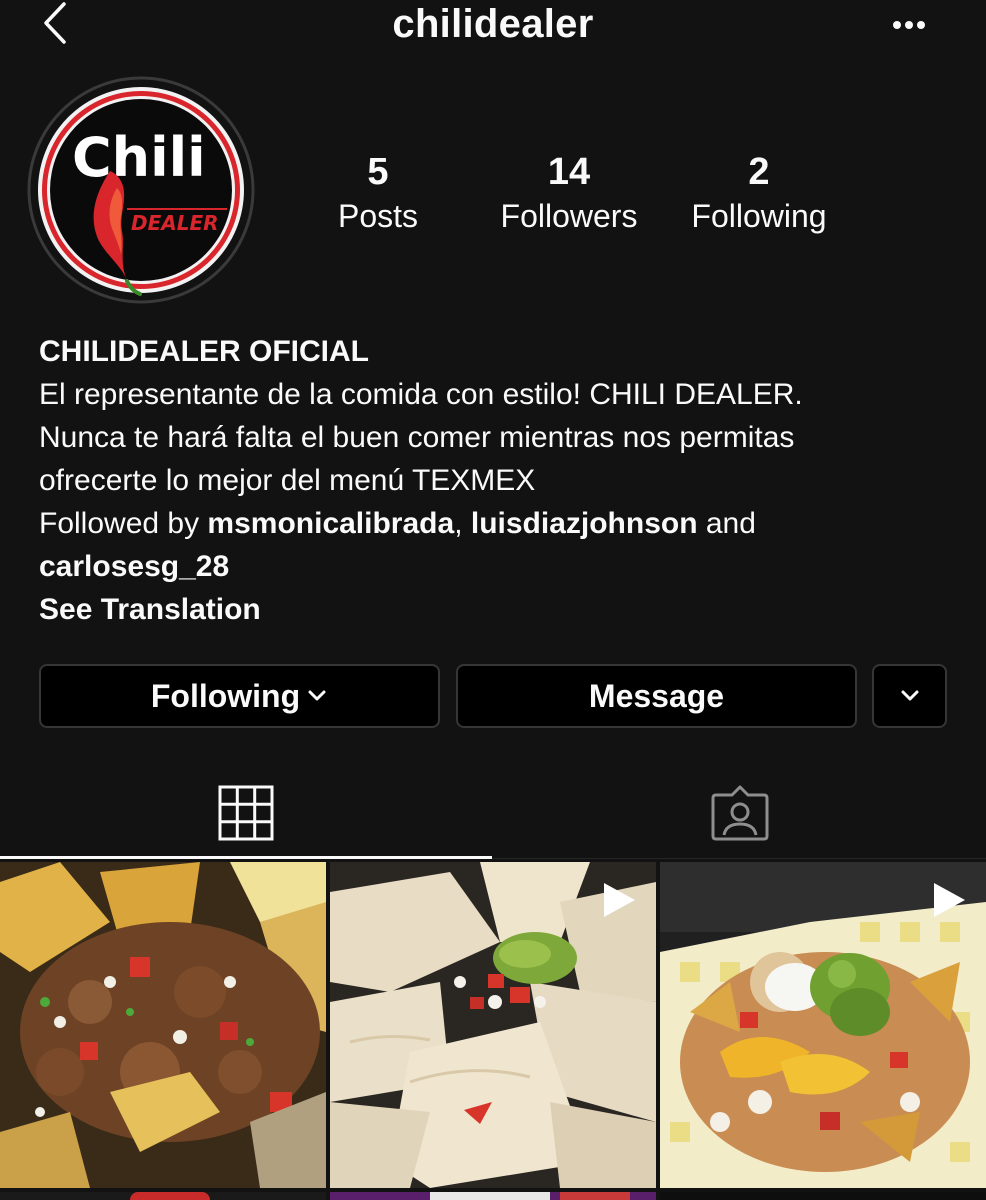 This screenshot has width=986, height=1200. I want to click on tab-grid, so click(246, 813).